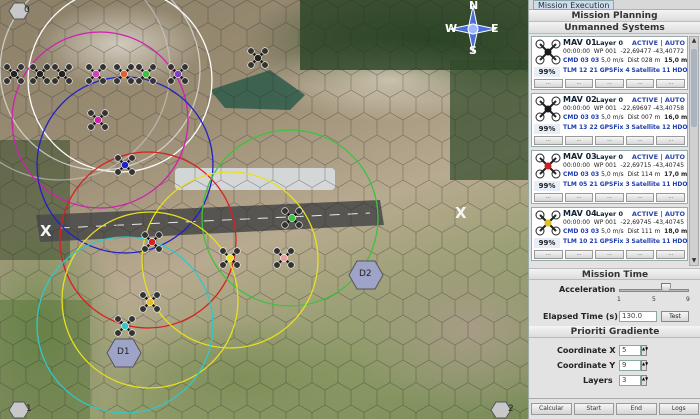 Image resolution: width=700 pixels, height=419 pixels. I want to click on scroll-down-icon: ▼, so click(694, 261).